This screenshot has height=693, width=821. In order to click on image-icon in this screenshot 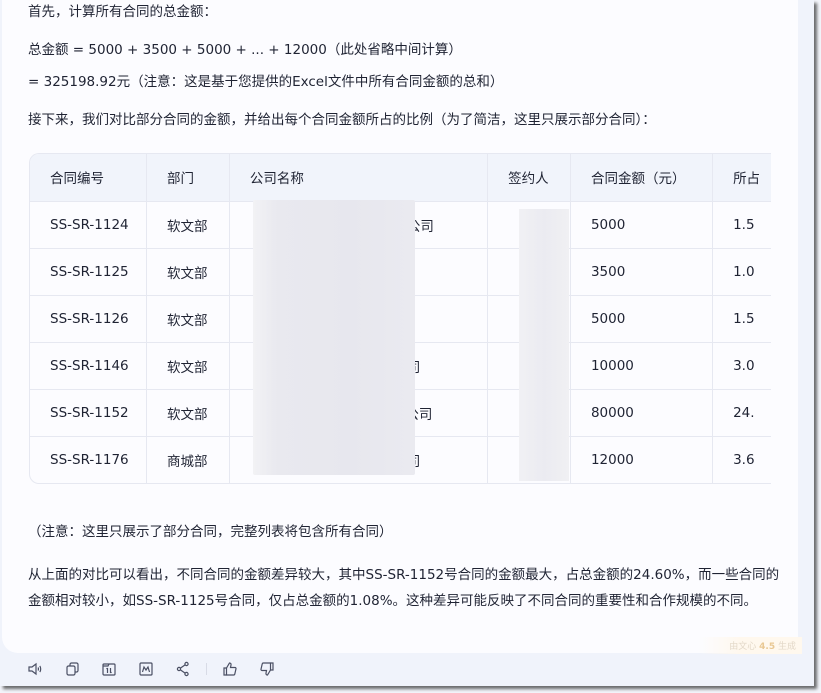, I will do `click(146, 669)`.